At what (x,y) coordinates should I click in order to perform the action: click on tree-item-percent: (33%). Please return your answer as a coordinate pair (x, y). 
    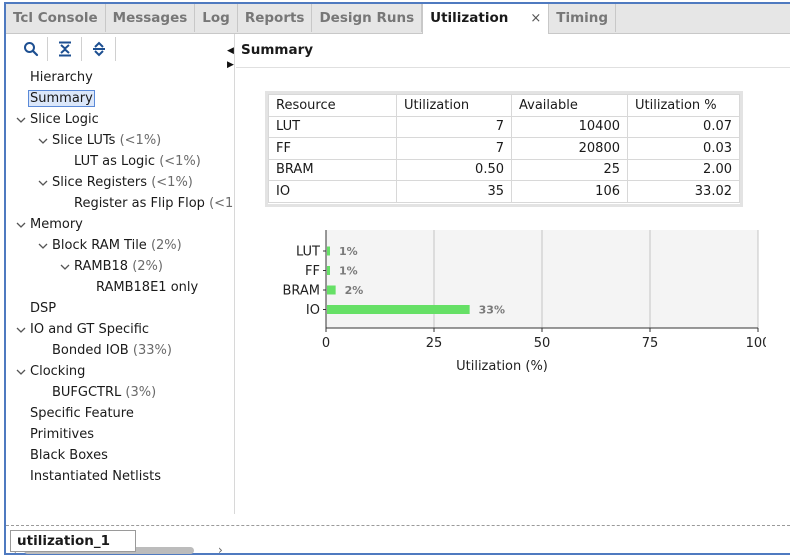
    Looking at the image, I should click on (152, 350).